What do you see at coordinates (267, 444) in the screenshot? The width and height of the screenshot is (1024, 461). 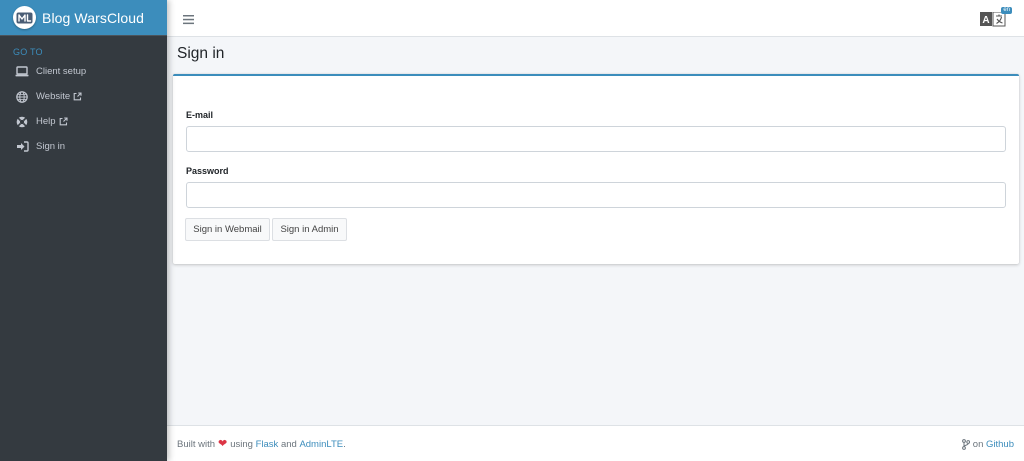 I see `flask-link: Flask` at bounding box center [267, 444].